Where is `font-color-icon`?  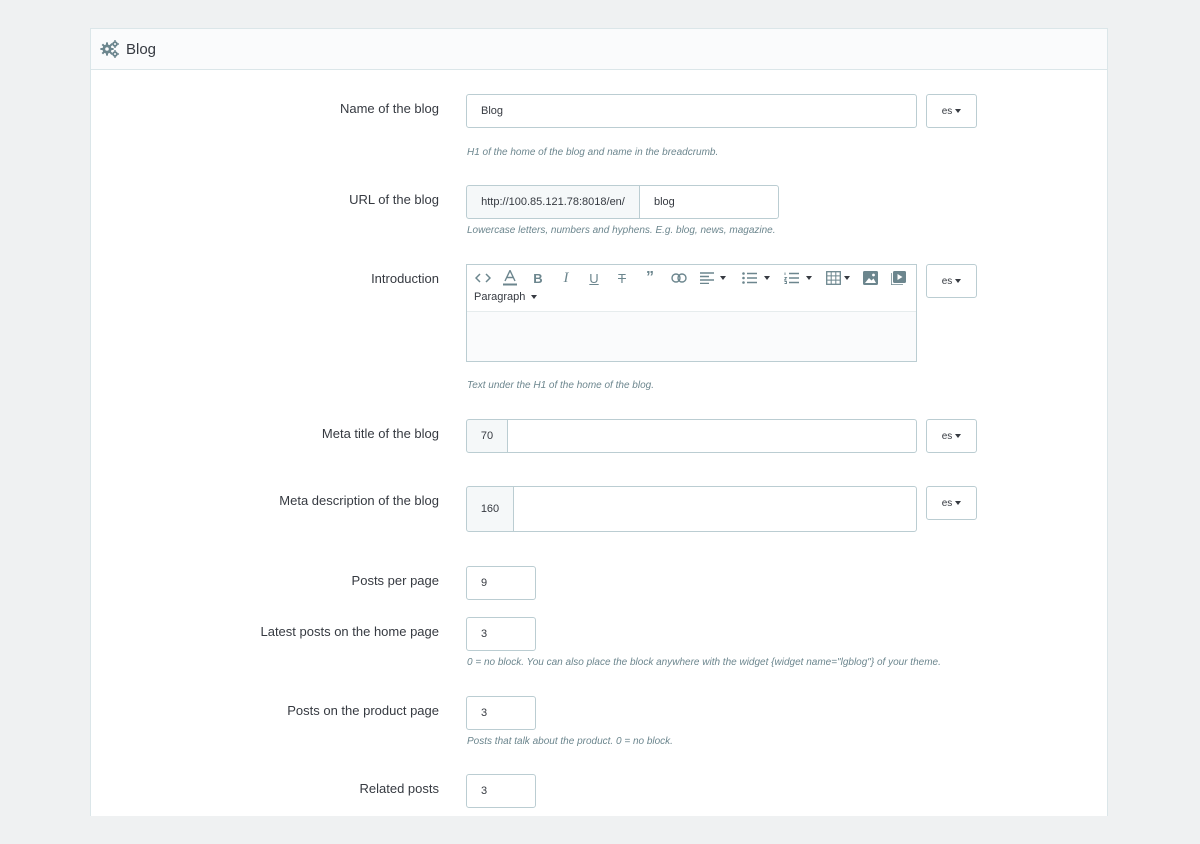 font-color-icon is located at coordinates (510, 278).